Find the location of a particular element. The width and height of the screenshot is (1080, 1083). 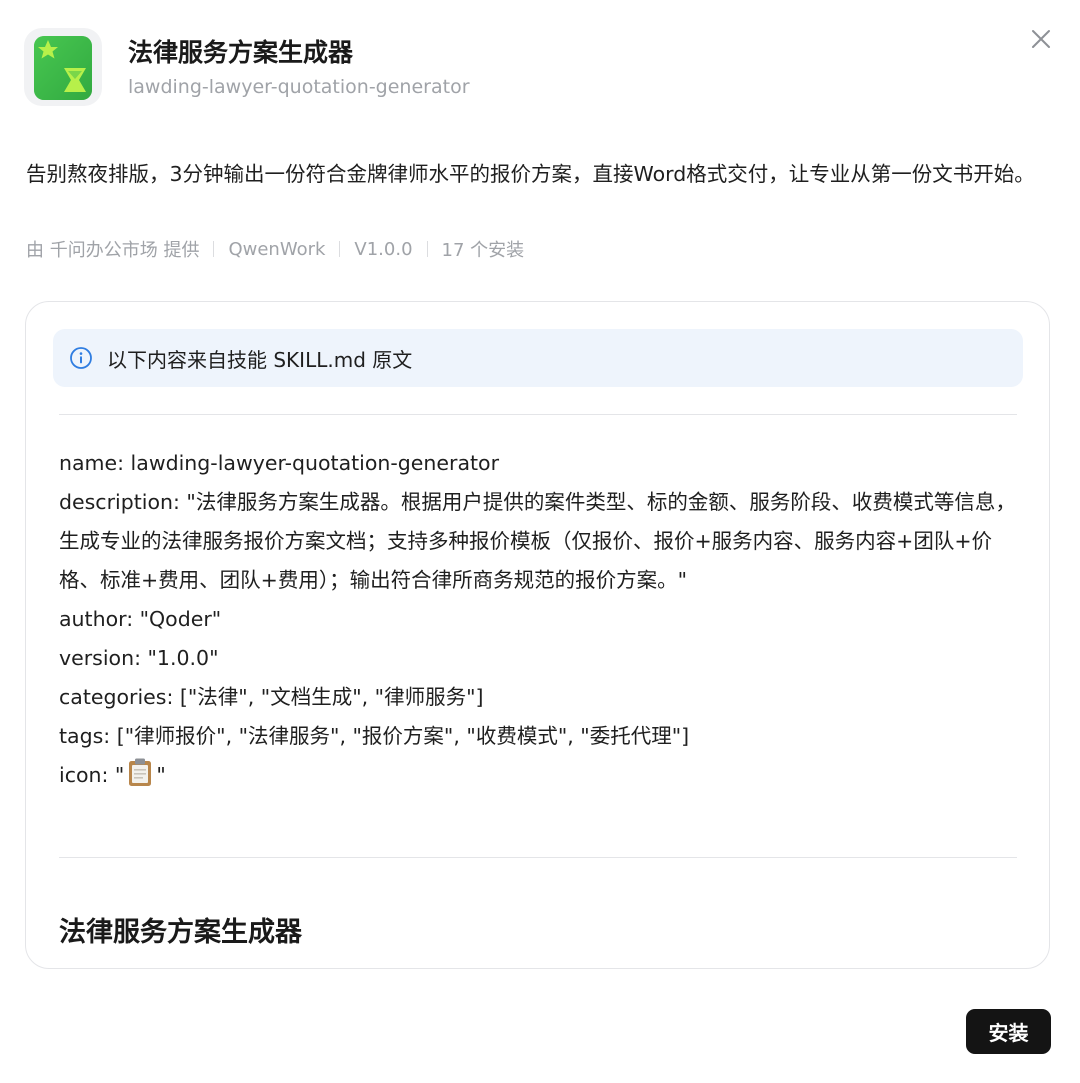

app-slug: lawding-lawyer-quotation-generator is located at coordinates (299, 87).